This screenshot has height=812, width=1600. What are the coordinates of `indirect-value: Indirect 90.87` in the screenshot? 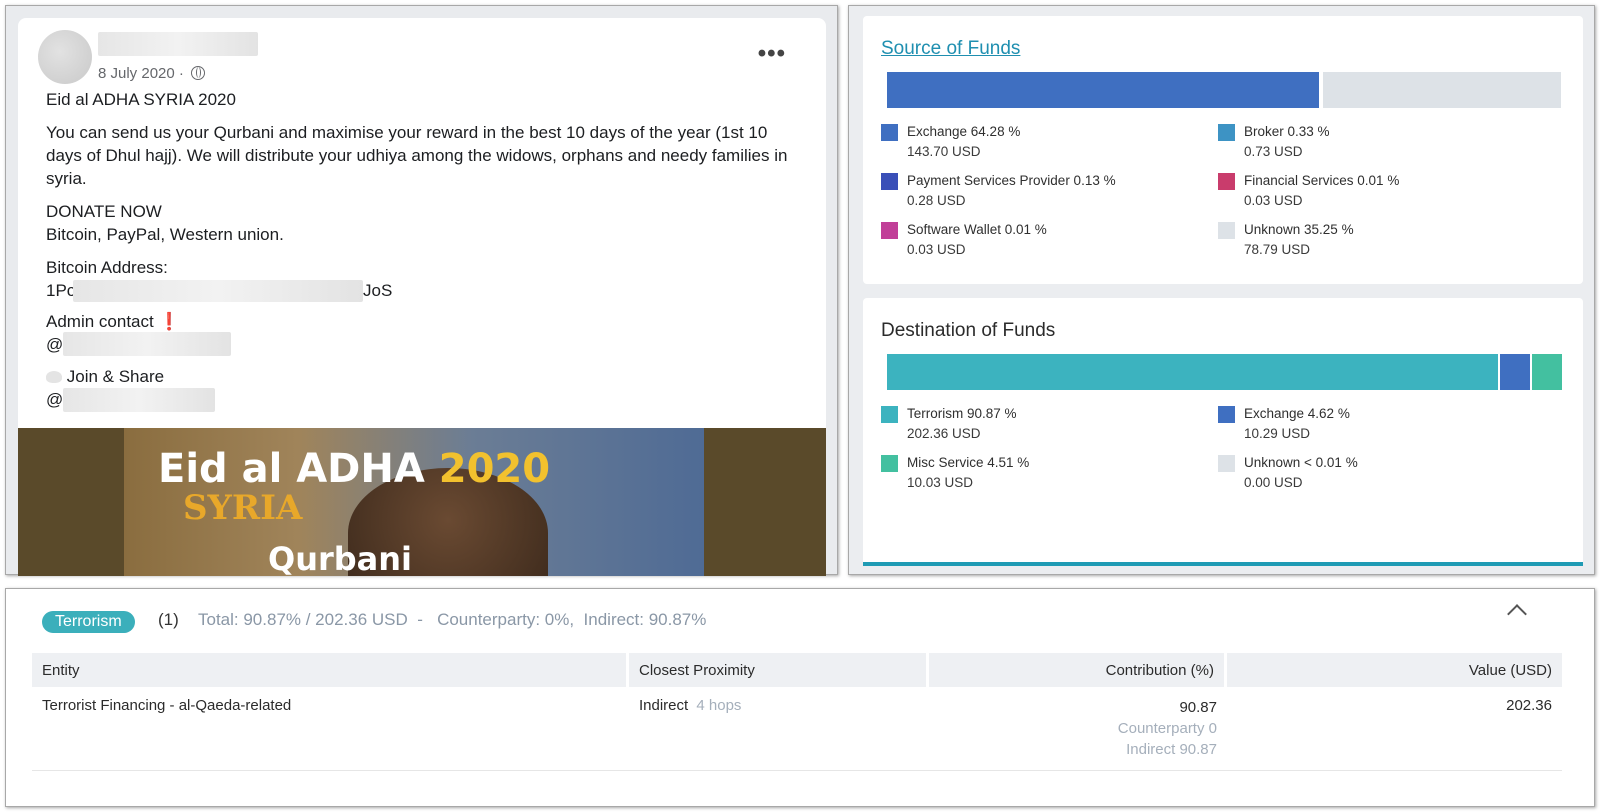 It's located at (1171, 749).